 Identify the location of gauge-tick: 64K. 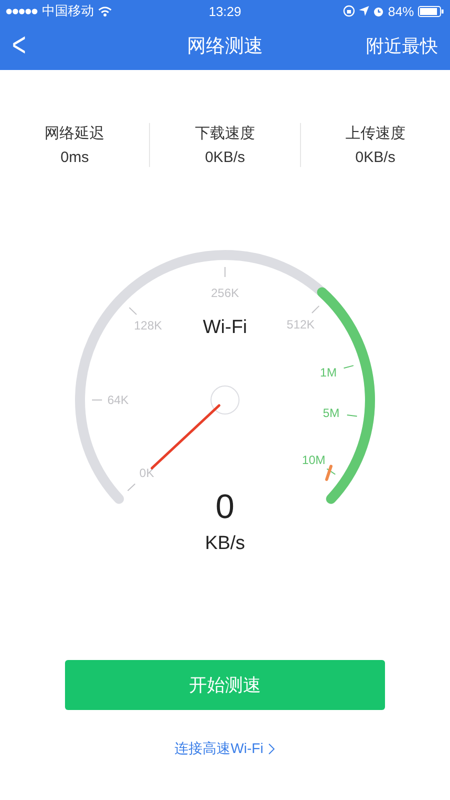
(110, 400).